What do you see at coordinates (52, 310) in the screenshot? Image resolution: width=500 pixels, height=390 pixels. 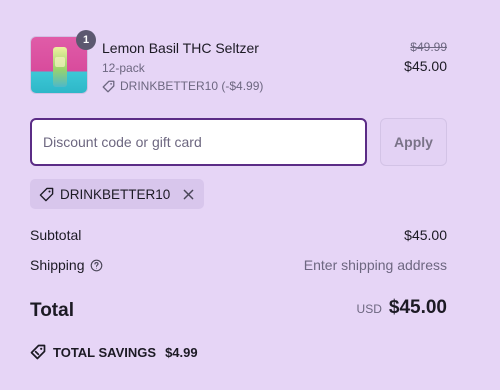 I see `total-label: Total` at bounding box center [52, 310].